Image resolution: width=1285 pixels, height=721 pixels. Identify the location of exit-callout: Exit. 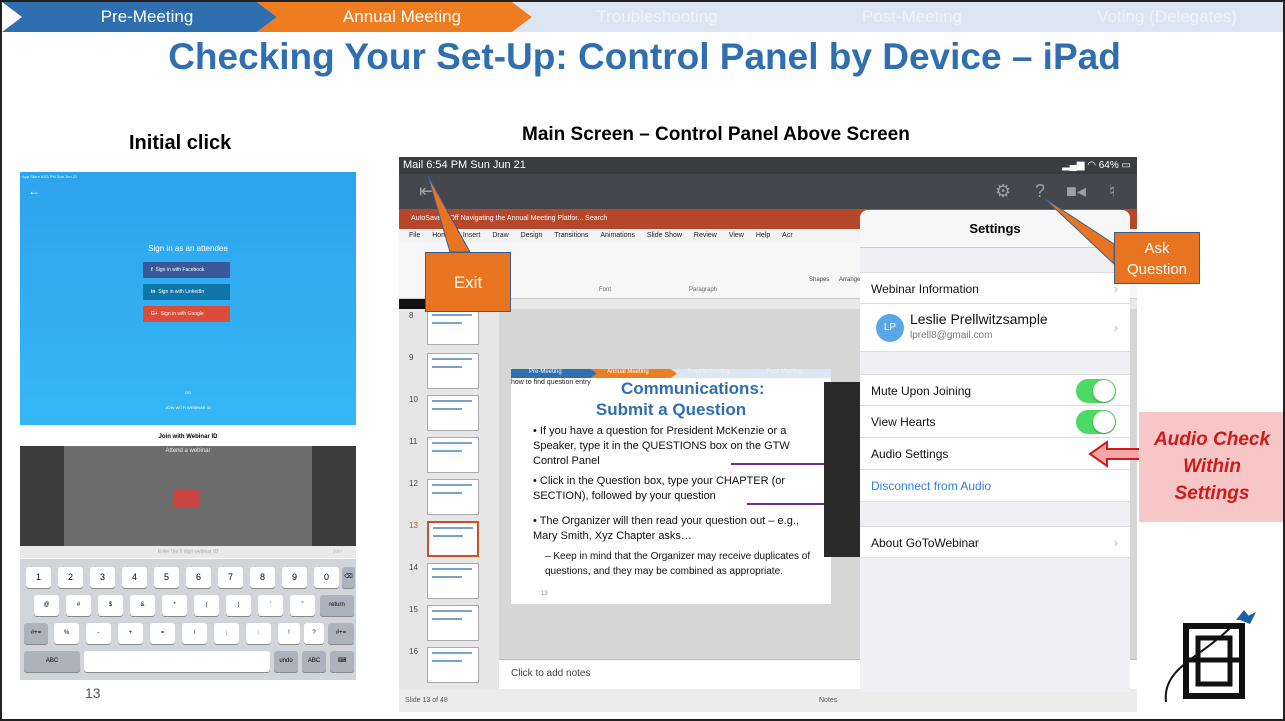
(468, 282).